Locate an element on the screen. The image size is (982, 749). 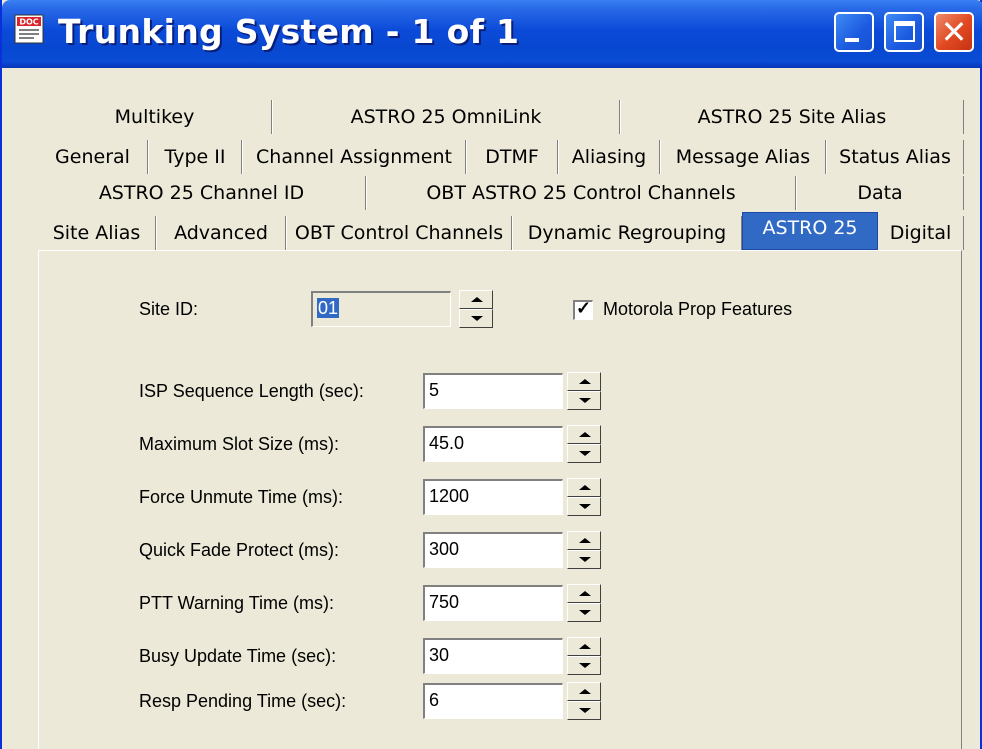
field-label: Maximum Slot Size (ms): is located at coordinates (239, 444).